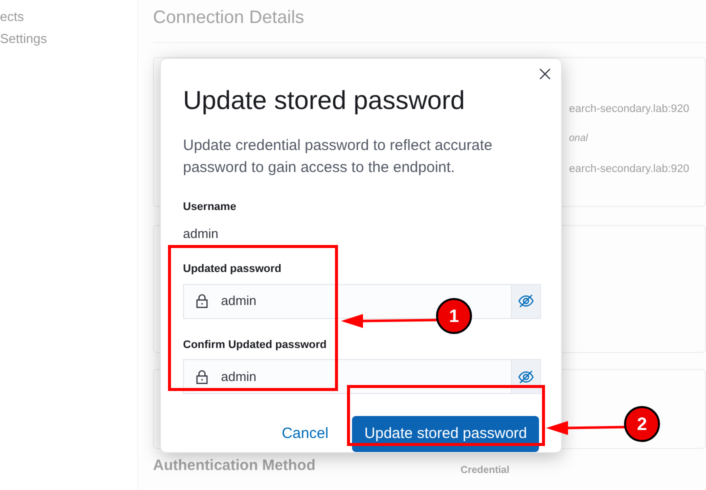 This screenshot has width=706, height=490. Describe the element at coordinates (305, 434) in the screenshot. I see `cancel-link: Cancel` at that location.